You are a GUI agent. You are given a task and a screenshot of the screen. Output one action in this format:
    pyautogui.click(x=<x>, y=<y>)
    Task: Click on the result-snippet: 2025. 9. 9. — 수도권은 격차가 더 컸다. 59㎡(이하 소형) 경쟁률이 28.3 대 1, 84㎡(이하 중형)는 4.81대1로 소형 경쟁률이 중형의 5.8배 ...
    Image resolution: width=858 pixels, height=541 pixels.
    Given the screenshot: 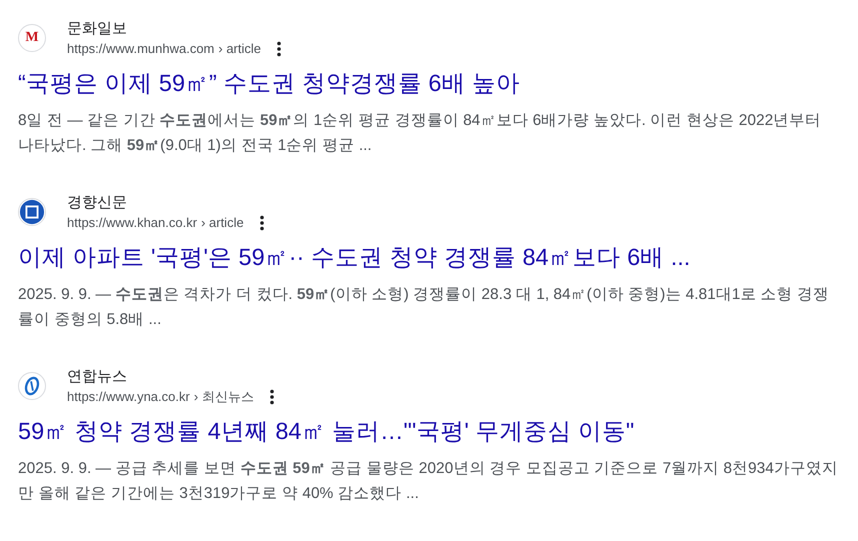 What is the action you would take?
    pyautogui.click(x=424, y=307)
    